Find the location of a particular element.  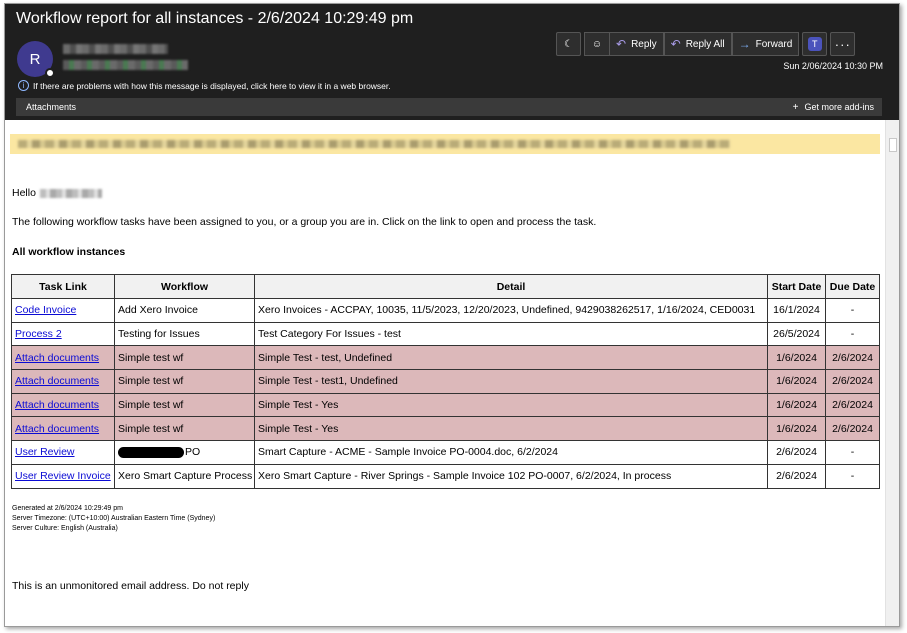

task-cell: Code Invoice is located at coordinates (63, 310).